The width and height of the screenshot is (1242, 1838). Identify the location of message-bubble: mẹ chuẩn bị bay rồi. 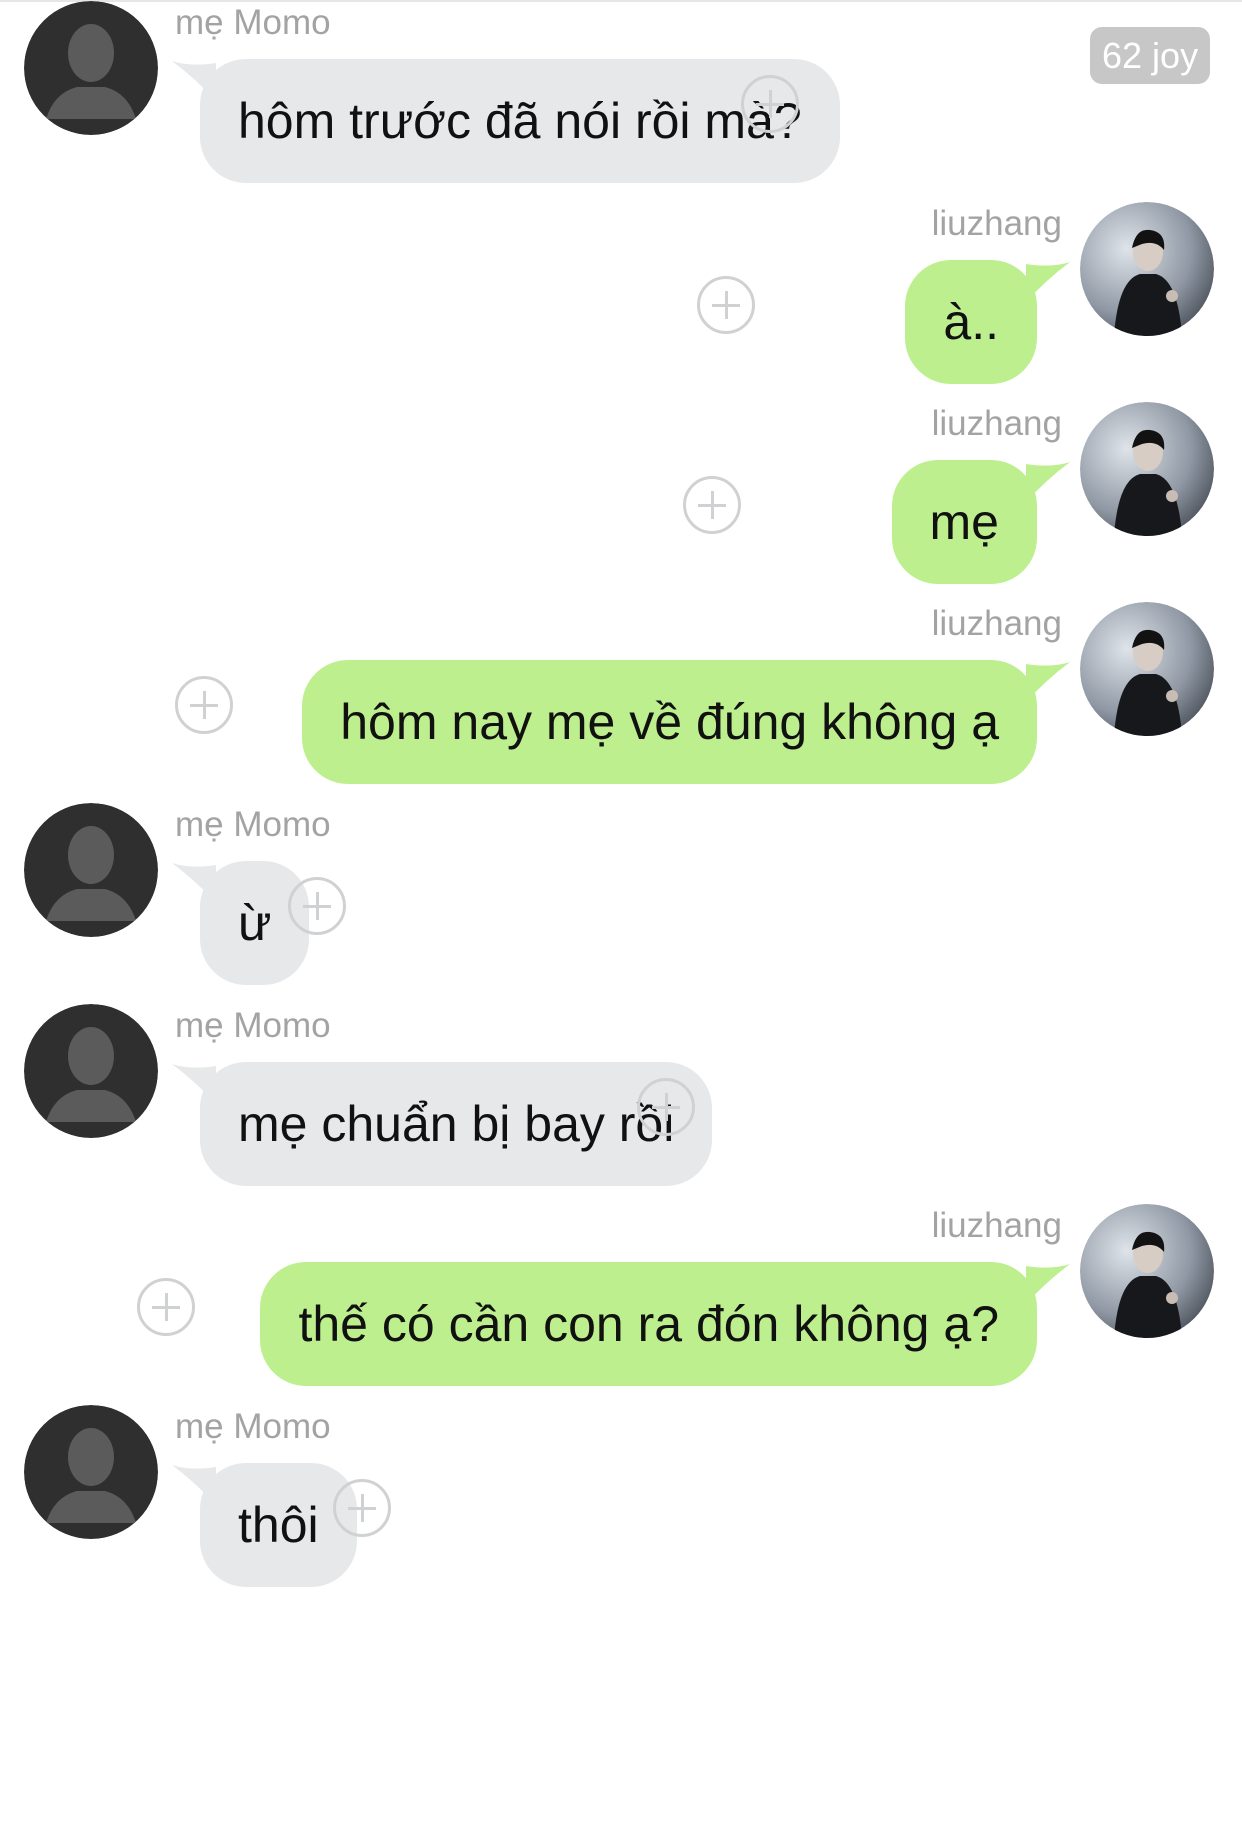
(456, 1124).